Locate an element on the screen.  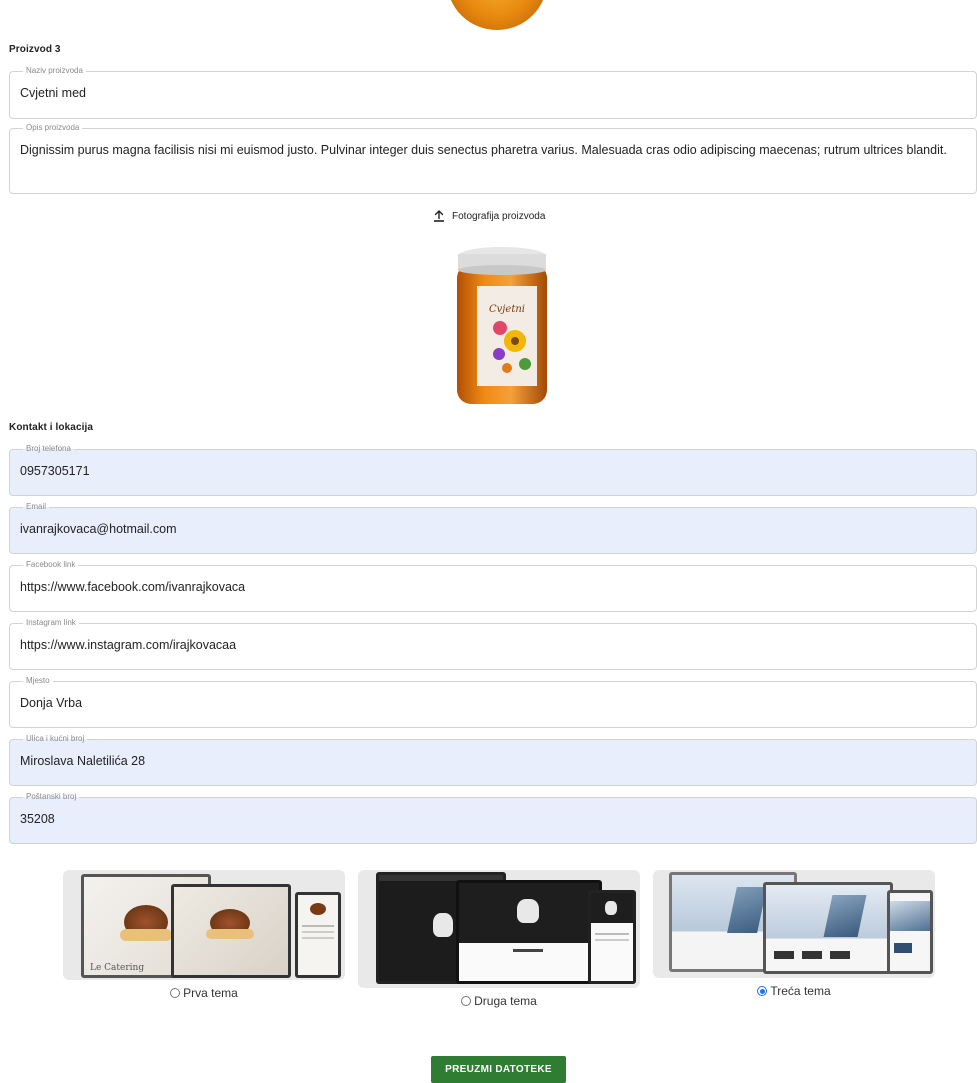
facebook-link-value: https://www.facebook.com/ivanrajkovaca is located at coordinates (133, 587).